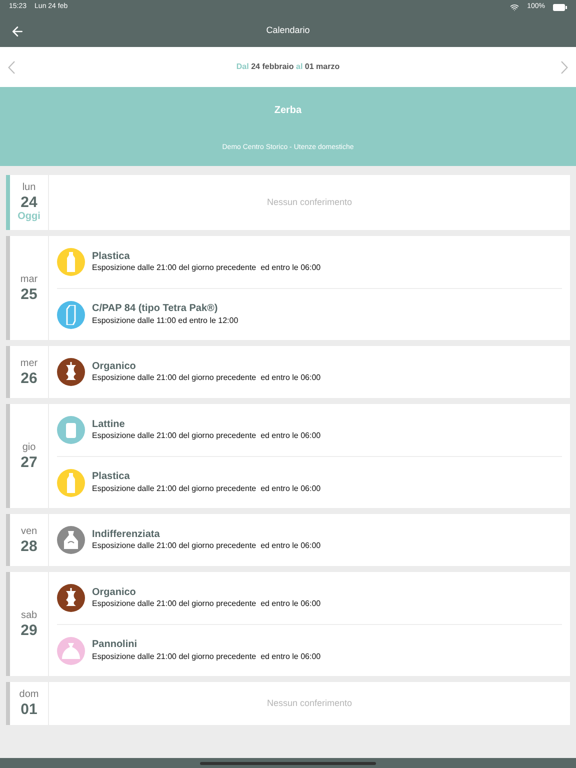  What do you see at coordinates (155, 309) in the screenshot?
I see `waste-type-name: C/PAP 84 (tipo Tetra Pak®)` at bounding box center [155, 309].